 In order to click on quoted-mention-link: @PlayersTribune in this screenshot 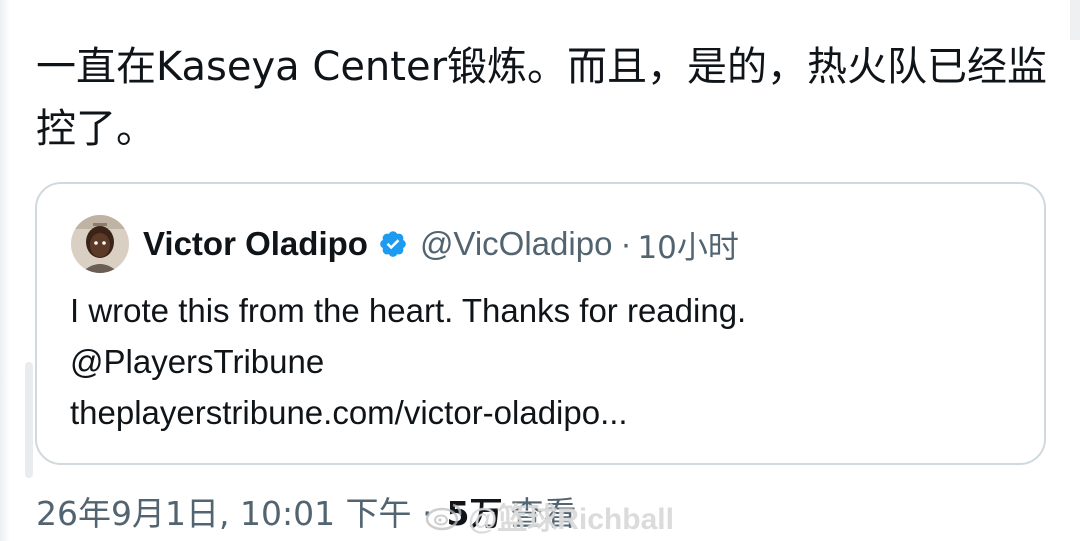, I will do `click(550, 361)`.